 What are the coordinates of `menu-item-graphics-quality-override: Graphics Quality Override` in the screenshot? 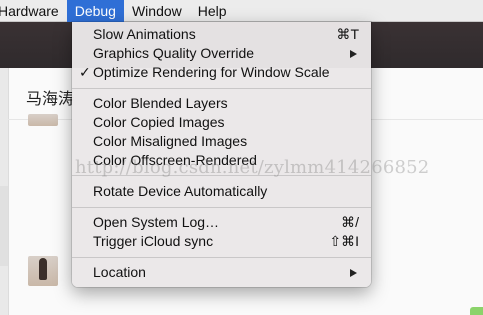 It's located at (221, 53).